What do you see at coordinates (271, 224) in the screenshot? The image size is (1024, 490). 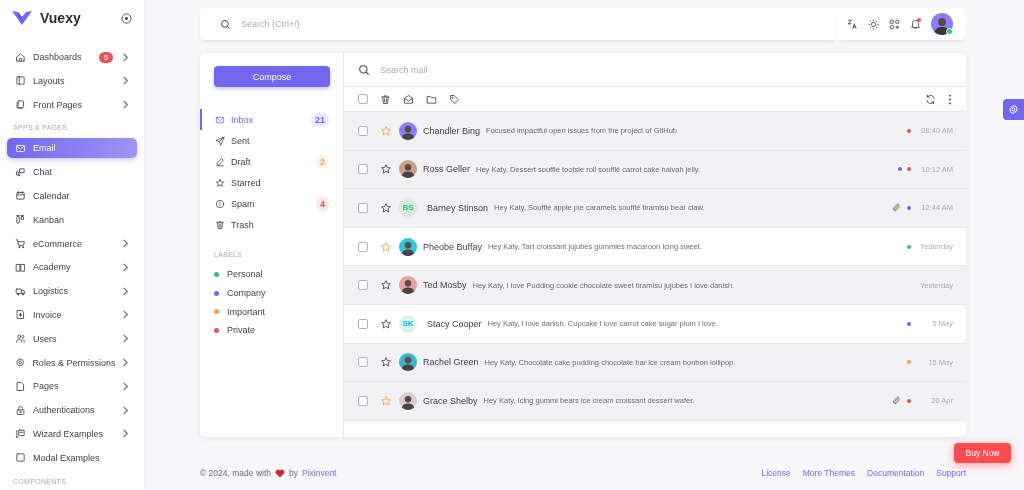 I see `folder-item: Trash` at bounding box center [271, 224].